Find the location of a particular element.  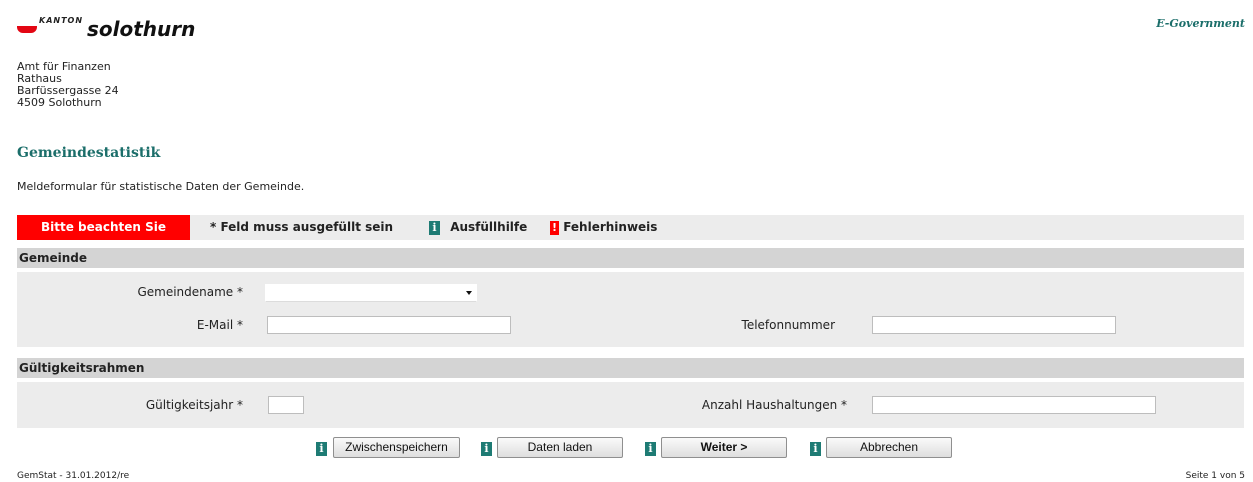

daten-laden-button: Daten laden is located at coordinates (560, 447).